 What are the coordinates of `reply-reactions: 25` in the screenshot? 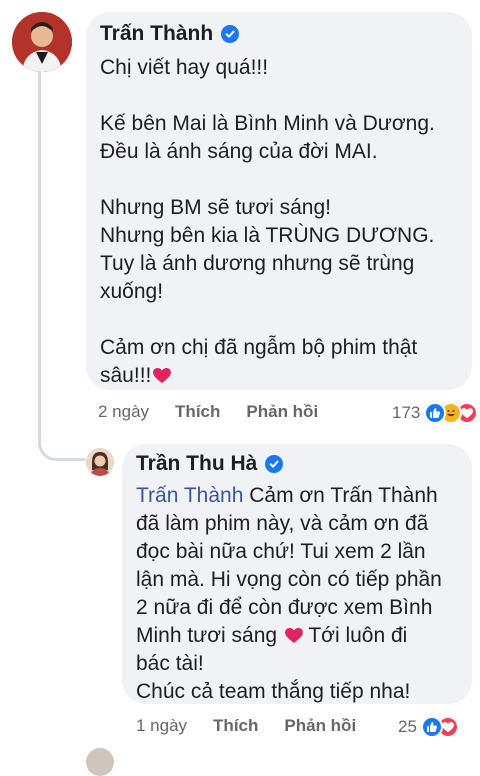 It's located at (428, 727).